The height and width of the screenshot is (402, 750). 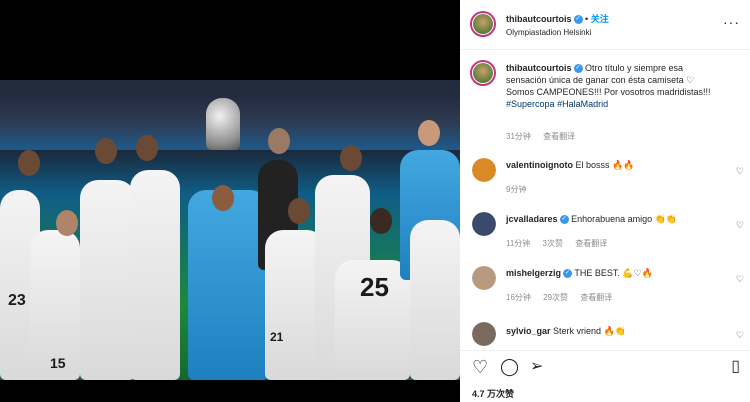 I want to click on author-avatar, so click(x=483, y=24).